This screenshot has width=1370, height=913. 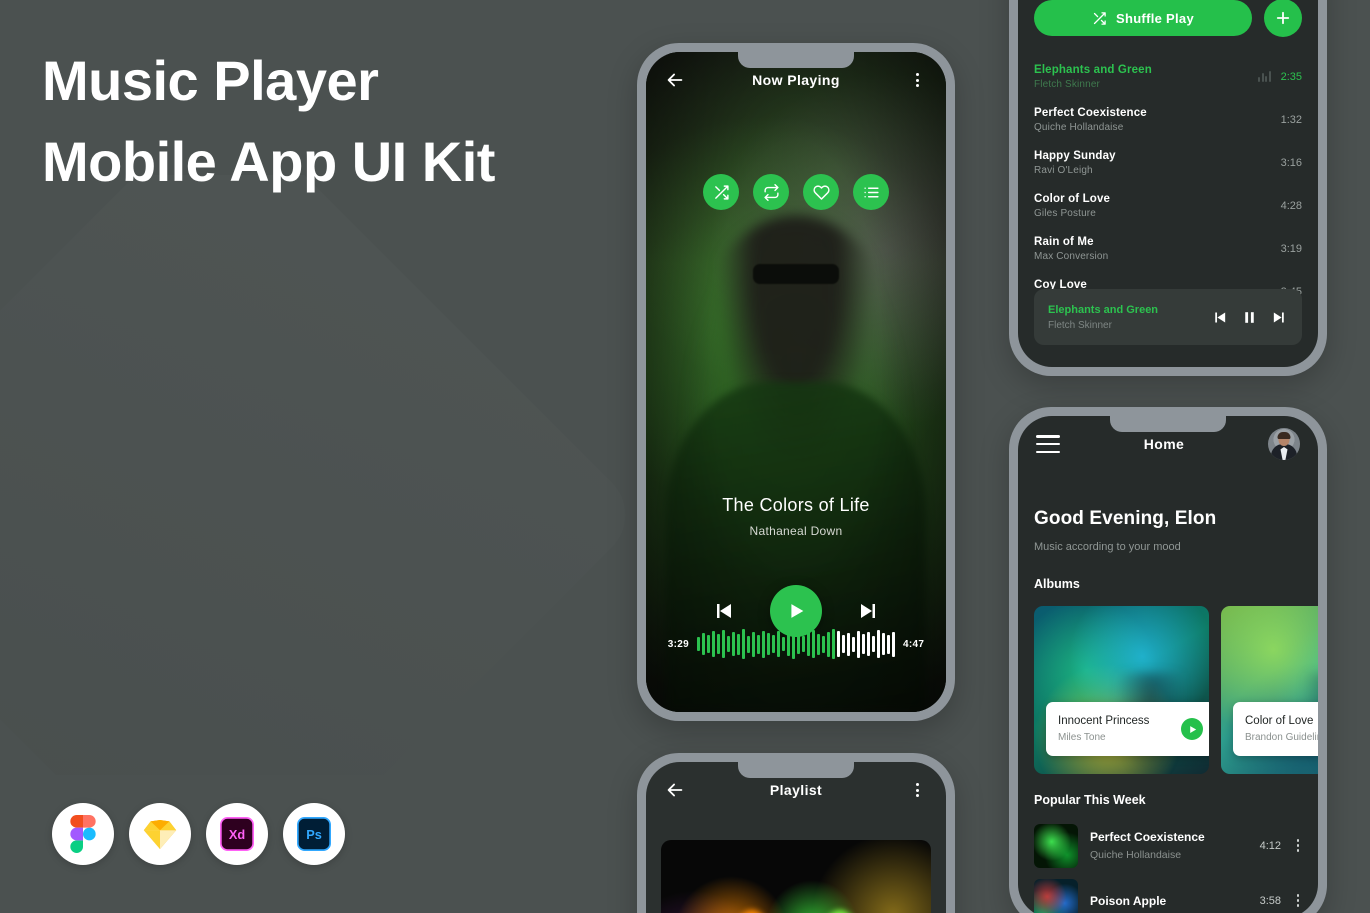 I want to click on queue-track-title: Happy Sunday, so click(x=1075, y=155).